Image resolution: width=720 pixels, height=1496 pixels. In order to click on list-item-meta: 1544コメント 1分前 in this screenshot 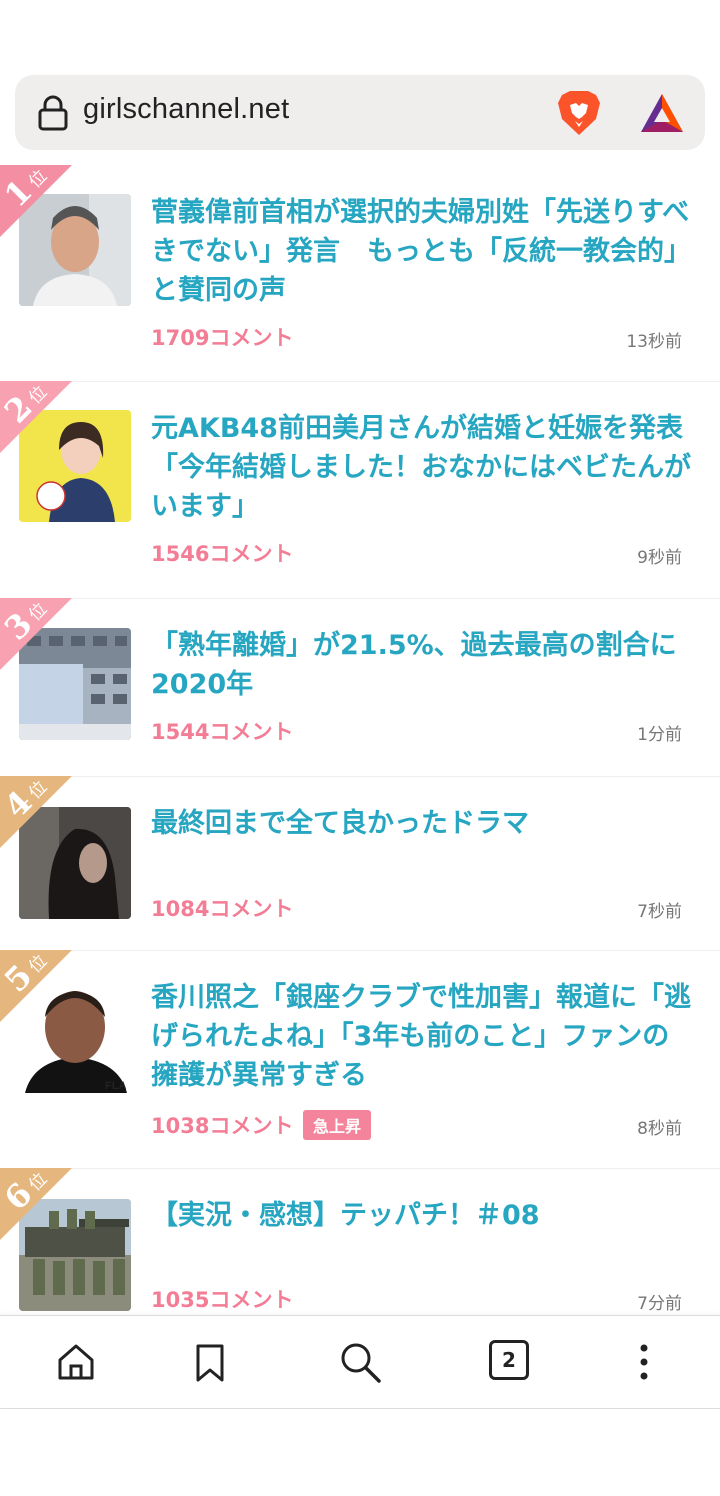, I will do `click(360, 687)`.